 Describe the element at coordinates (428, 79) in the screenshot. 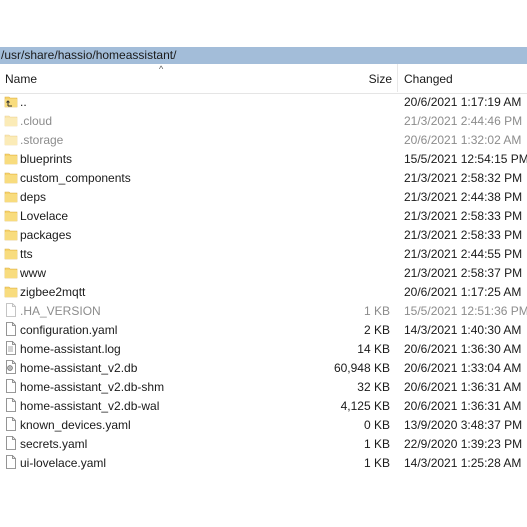

I see `column-header-changed: Changed` at that location.